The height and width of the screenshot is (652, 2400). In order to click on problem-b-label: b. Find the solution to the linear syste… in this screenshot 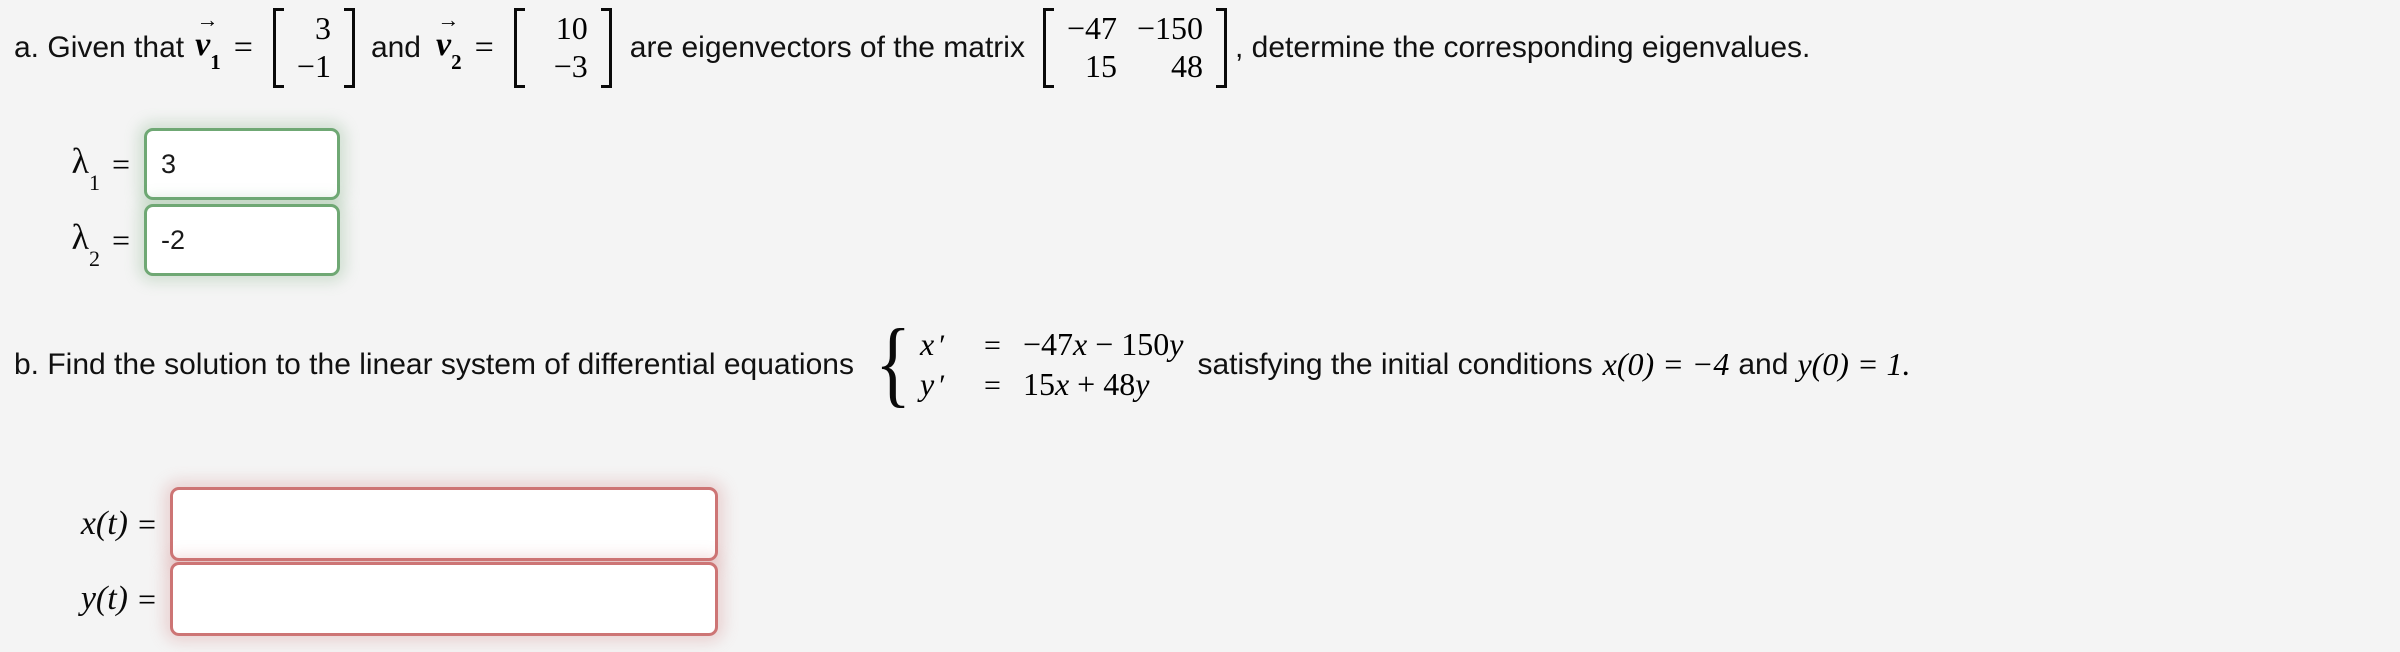, I will do `click(434, 364)`.